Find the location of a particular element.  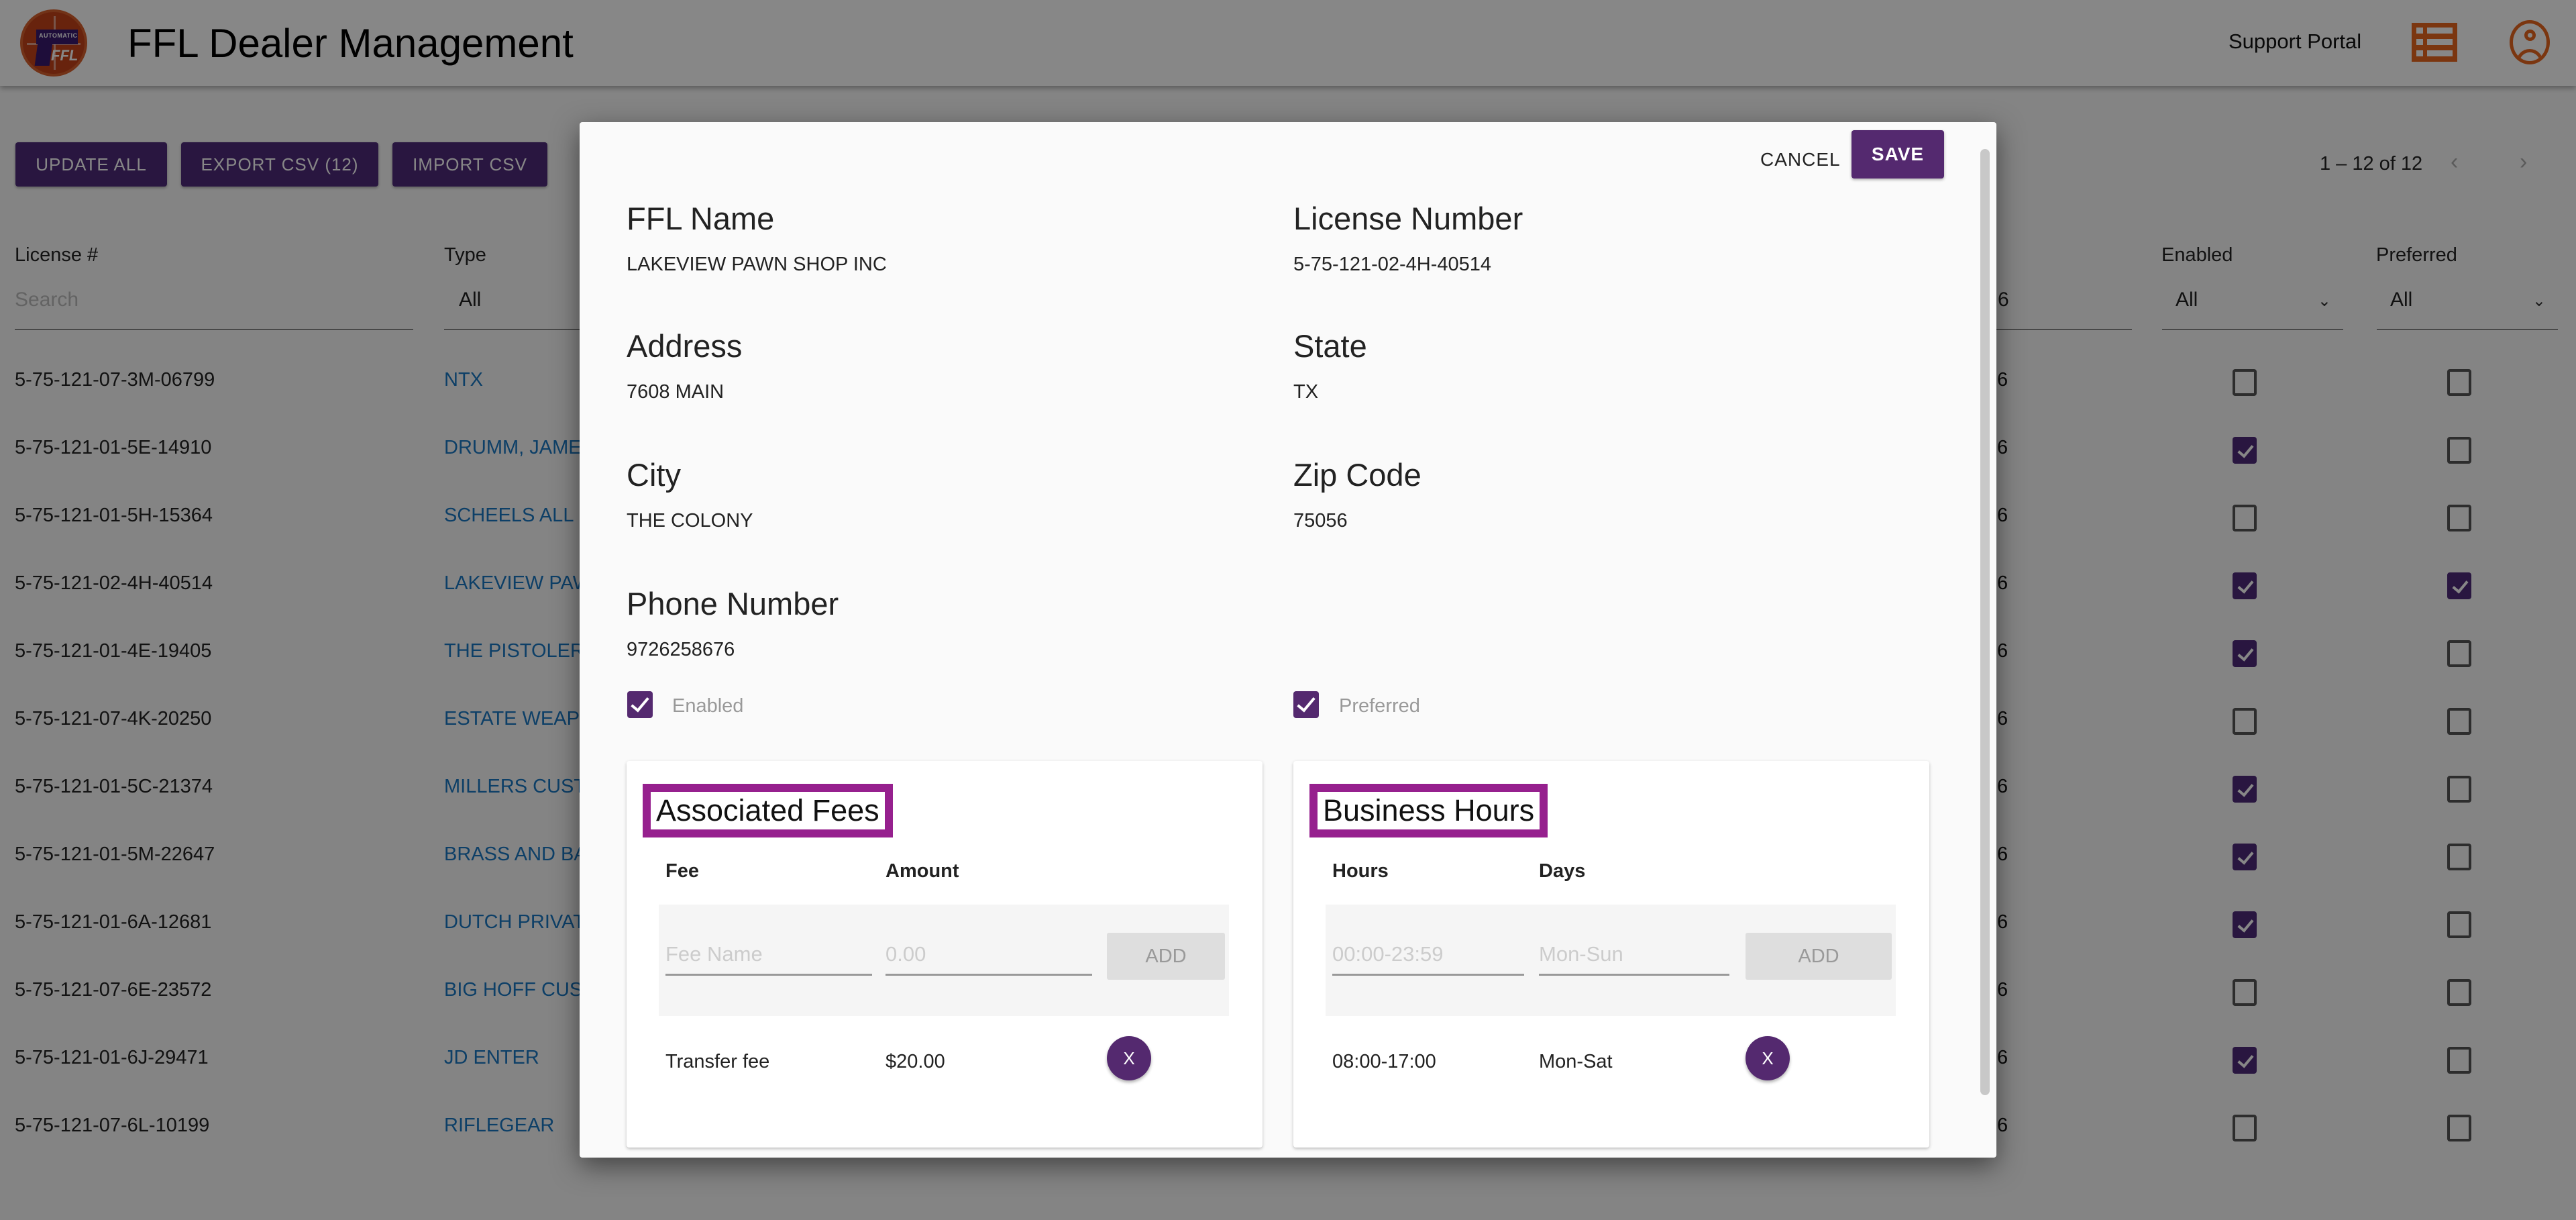

license-number-value: 5-75-121-02-4H-40514 is located at coordinates (1392, 264).